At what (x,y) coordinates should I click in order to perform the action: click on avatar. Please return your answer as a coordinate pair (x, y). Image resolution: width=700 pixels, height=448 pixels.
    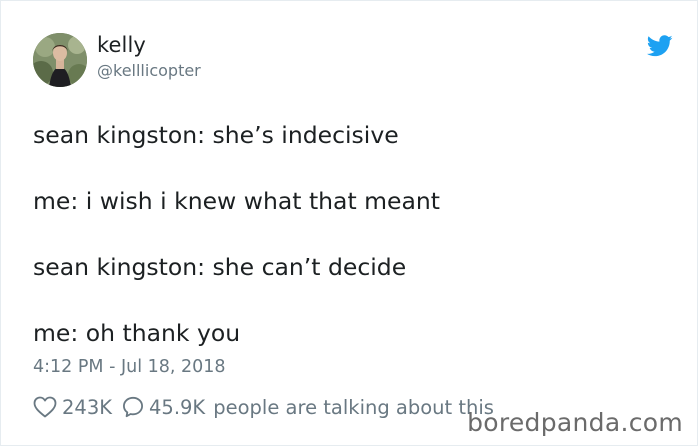
    Looking at the image, I should click on (60, 60).